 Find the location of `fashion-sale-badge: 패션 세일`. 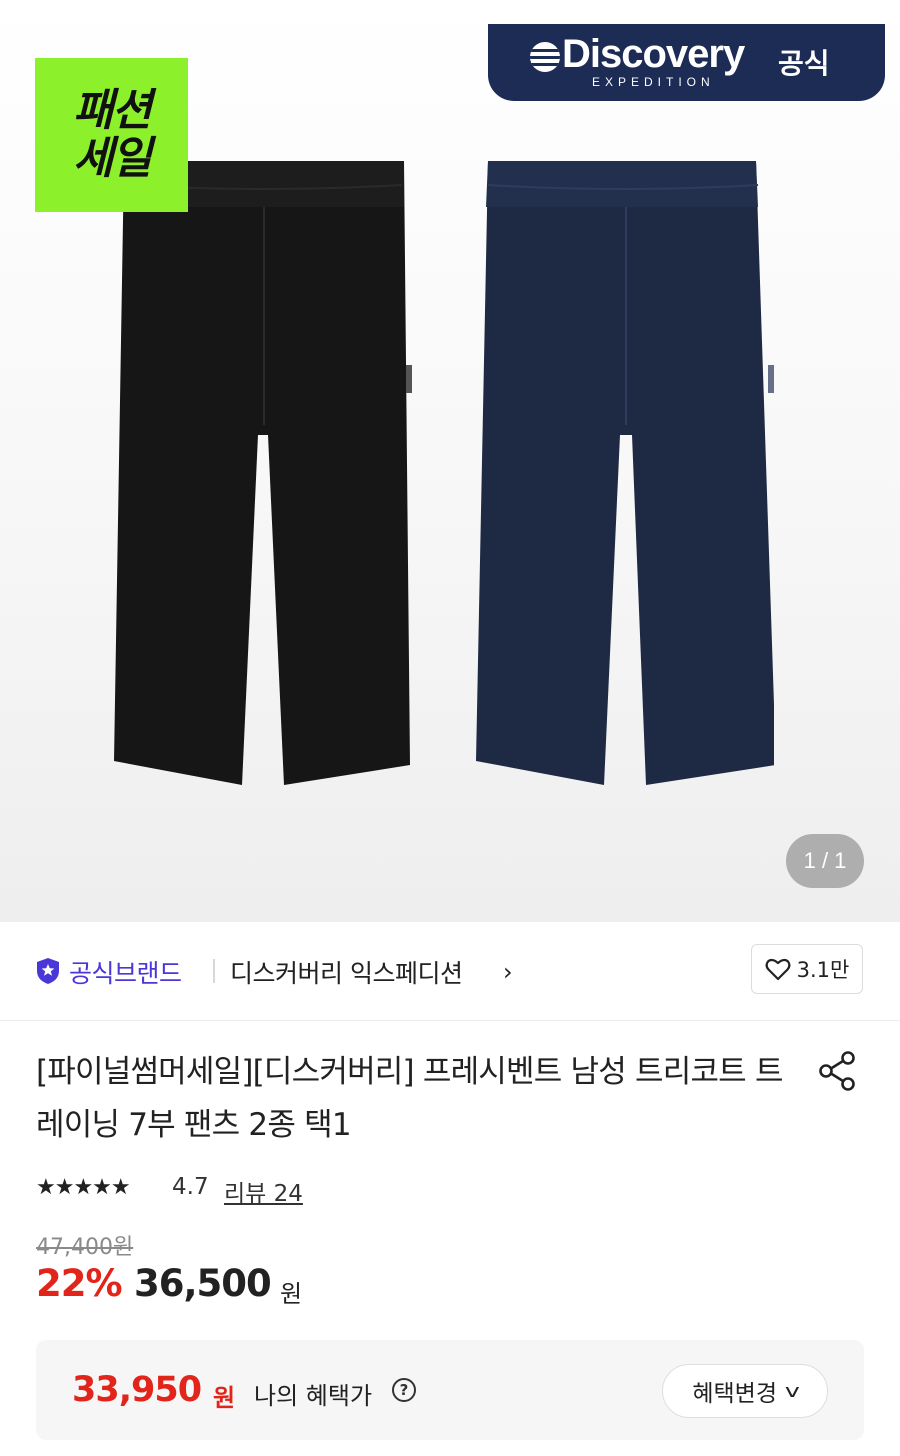

fashion-sale-badge: 패션 세일 is located at coordinates (111, 135).